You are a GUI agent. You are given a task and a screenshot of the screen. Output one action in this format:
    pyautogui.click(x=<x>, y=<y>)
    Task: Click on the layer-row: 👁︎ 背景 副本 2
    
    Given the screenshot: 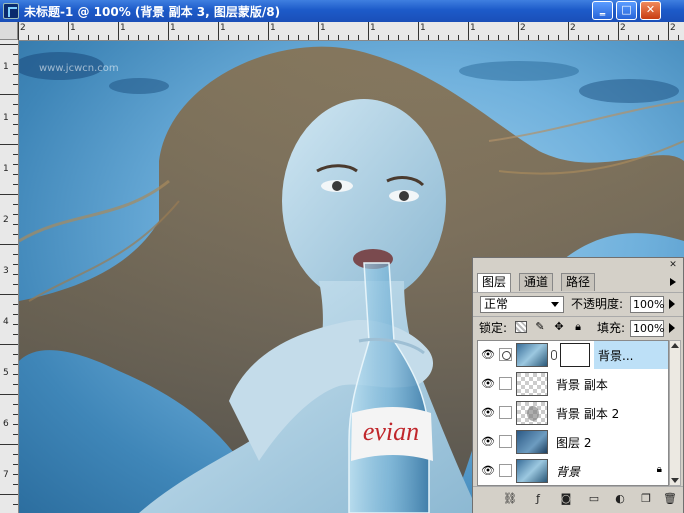 What is the action you would take?
    pyautogui.click(x=573, y=414)
    